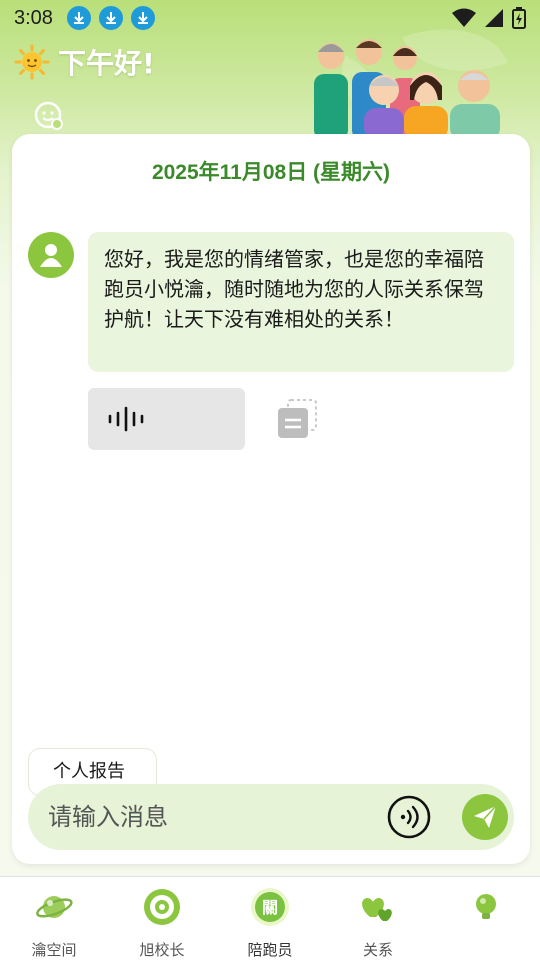 Image resolution: width=540 pixels, height=960 pixels. I want to click on voice-mode-icon, so click(409, 817).